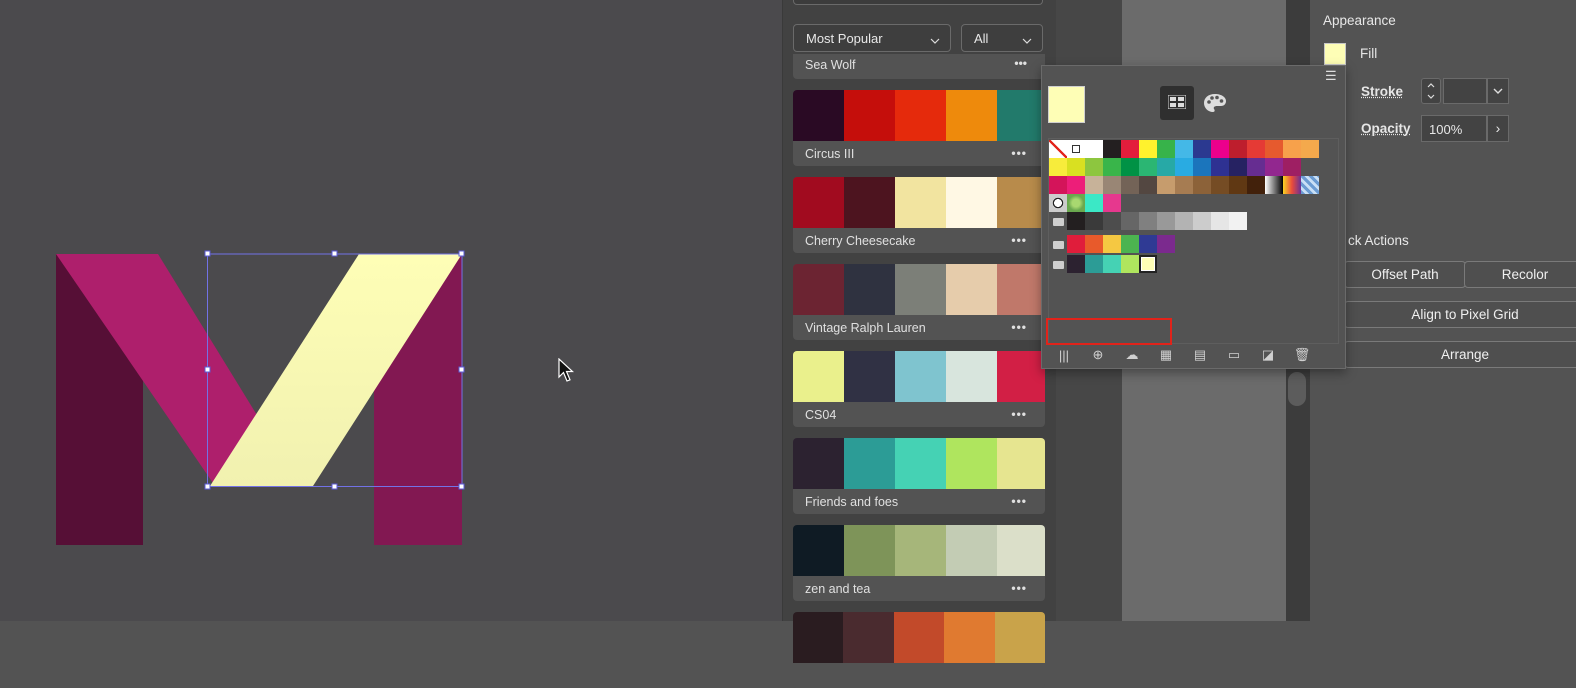 The image size is (1576, 688). What do you see at coordinates (1215, 103) in the screenshot?
I see `color-palette-icon` at bounding box center [1215, 103].